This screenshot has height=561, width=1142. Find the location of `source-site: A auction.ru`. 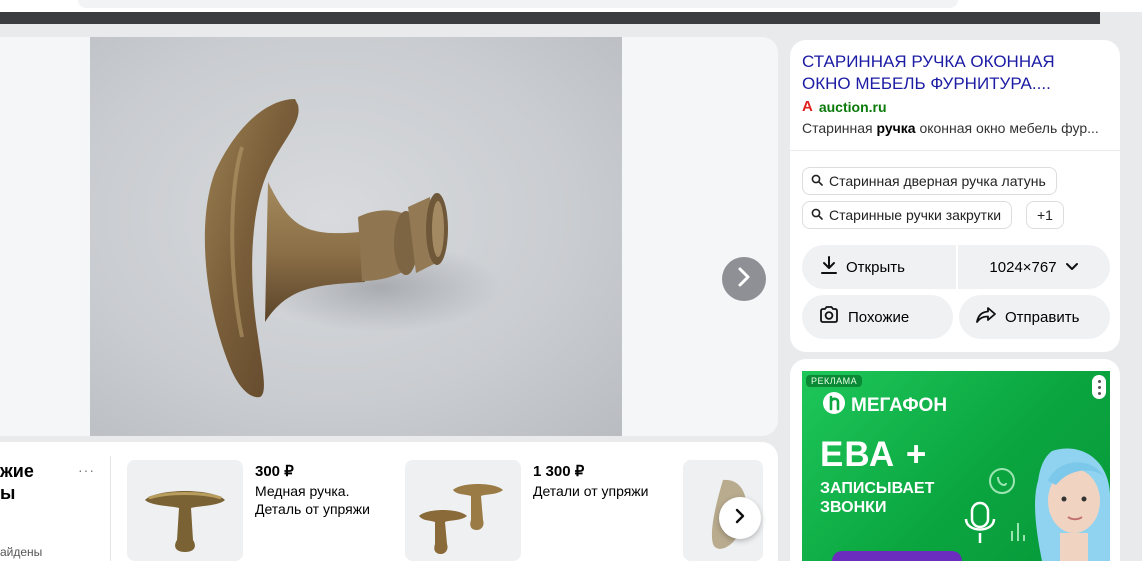

source-site: A auction.ru is located at coordinates (844, 106).